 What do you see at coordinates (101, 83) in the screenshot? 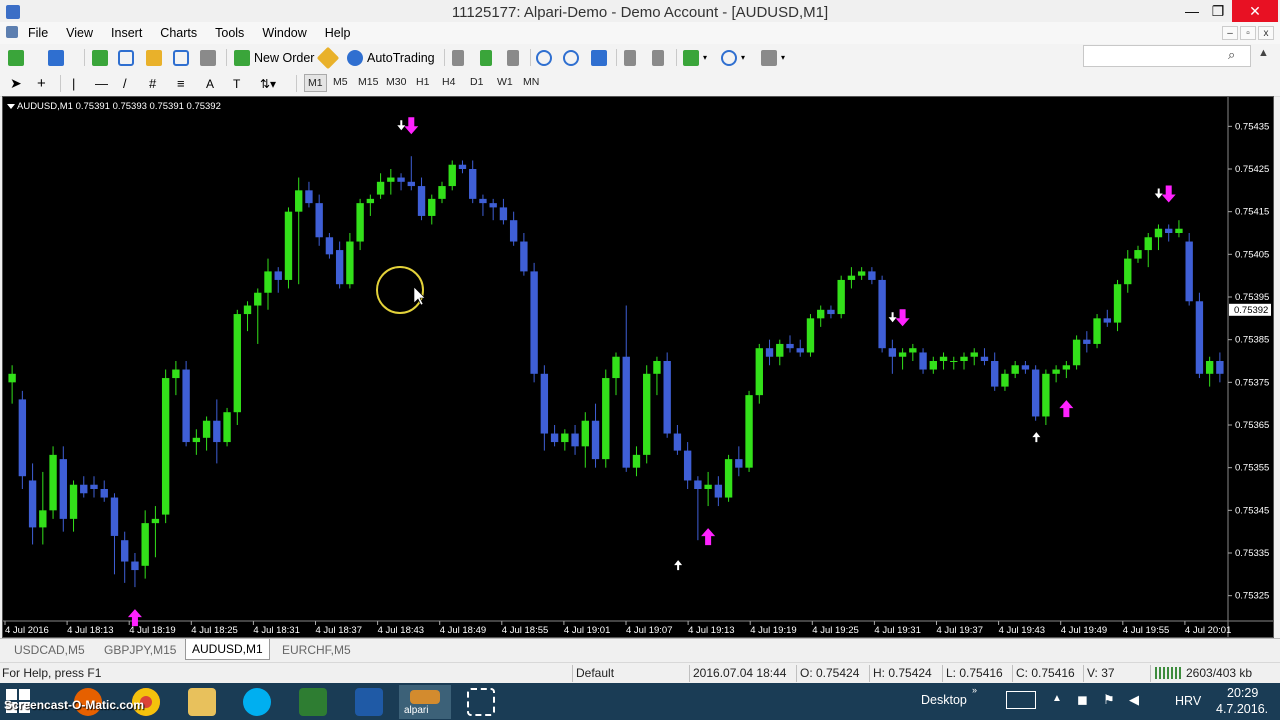
I see `horizontal-line-tool: —` at bounding box center [101, 83].